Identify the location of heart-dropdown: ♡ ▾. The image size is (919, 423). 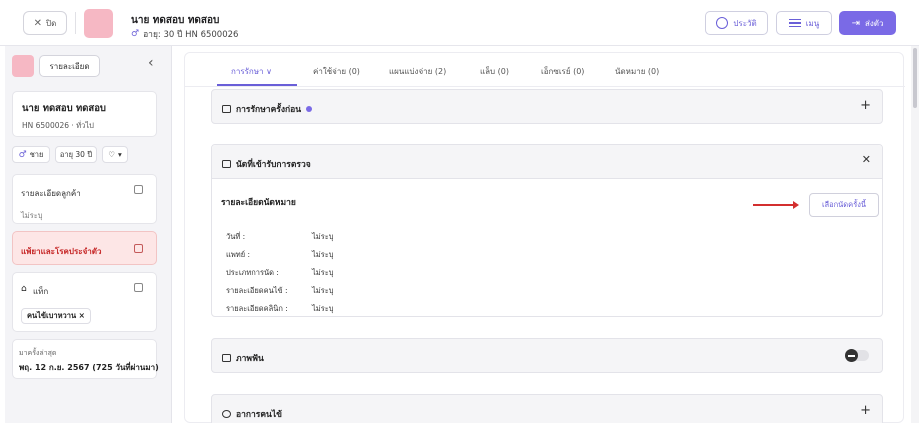
(115, 154).